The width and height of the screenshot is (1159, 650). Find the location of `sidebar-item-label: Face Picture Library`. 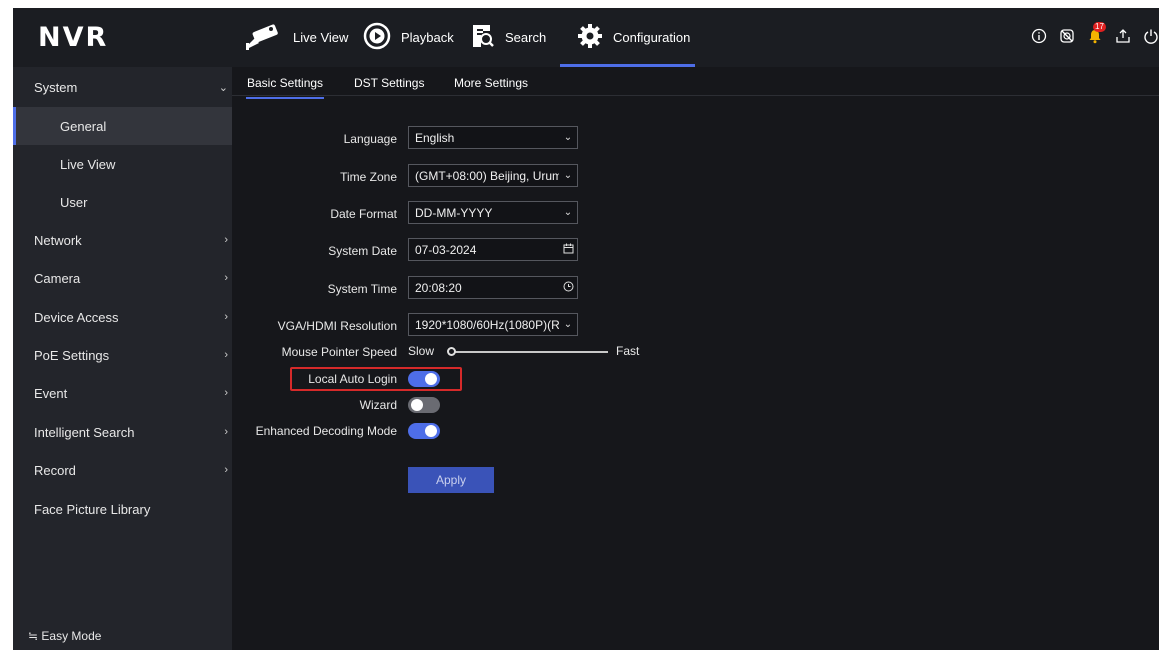

sidebar-item-label: Face Picture Library is located at coordinates (92, 509).